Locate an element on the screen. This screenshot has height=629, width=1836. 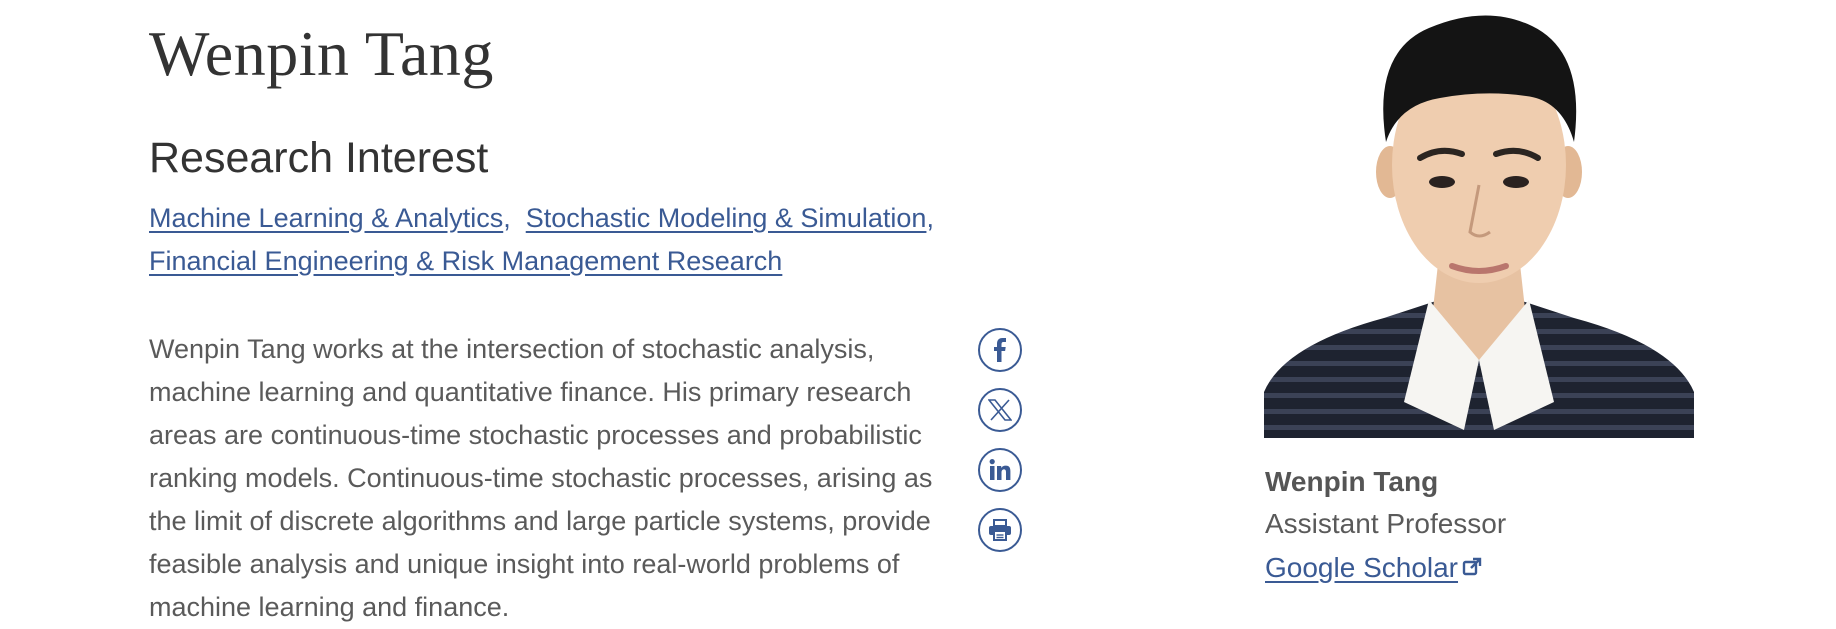
facebook-share-button is located at coordinates (1000, 350).